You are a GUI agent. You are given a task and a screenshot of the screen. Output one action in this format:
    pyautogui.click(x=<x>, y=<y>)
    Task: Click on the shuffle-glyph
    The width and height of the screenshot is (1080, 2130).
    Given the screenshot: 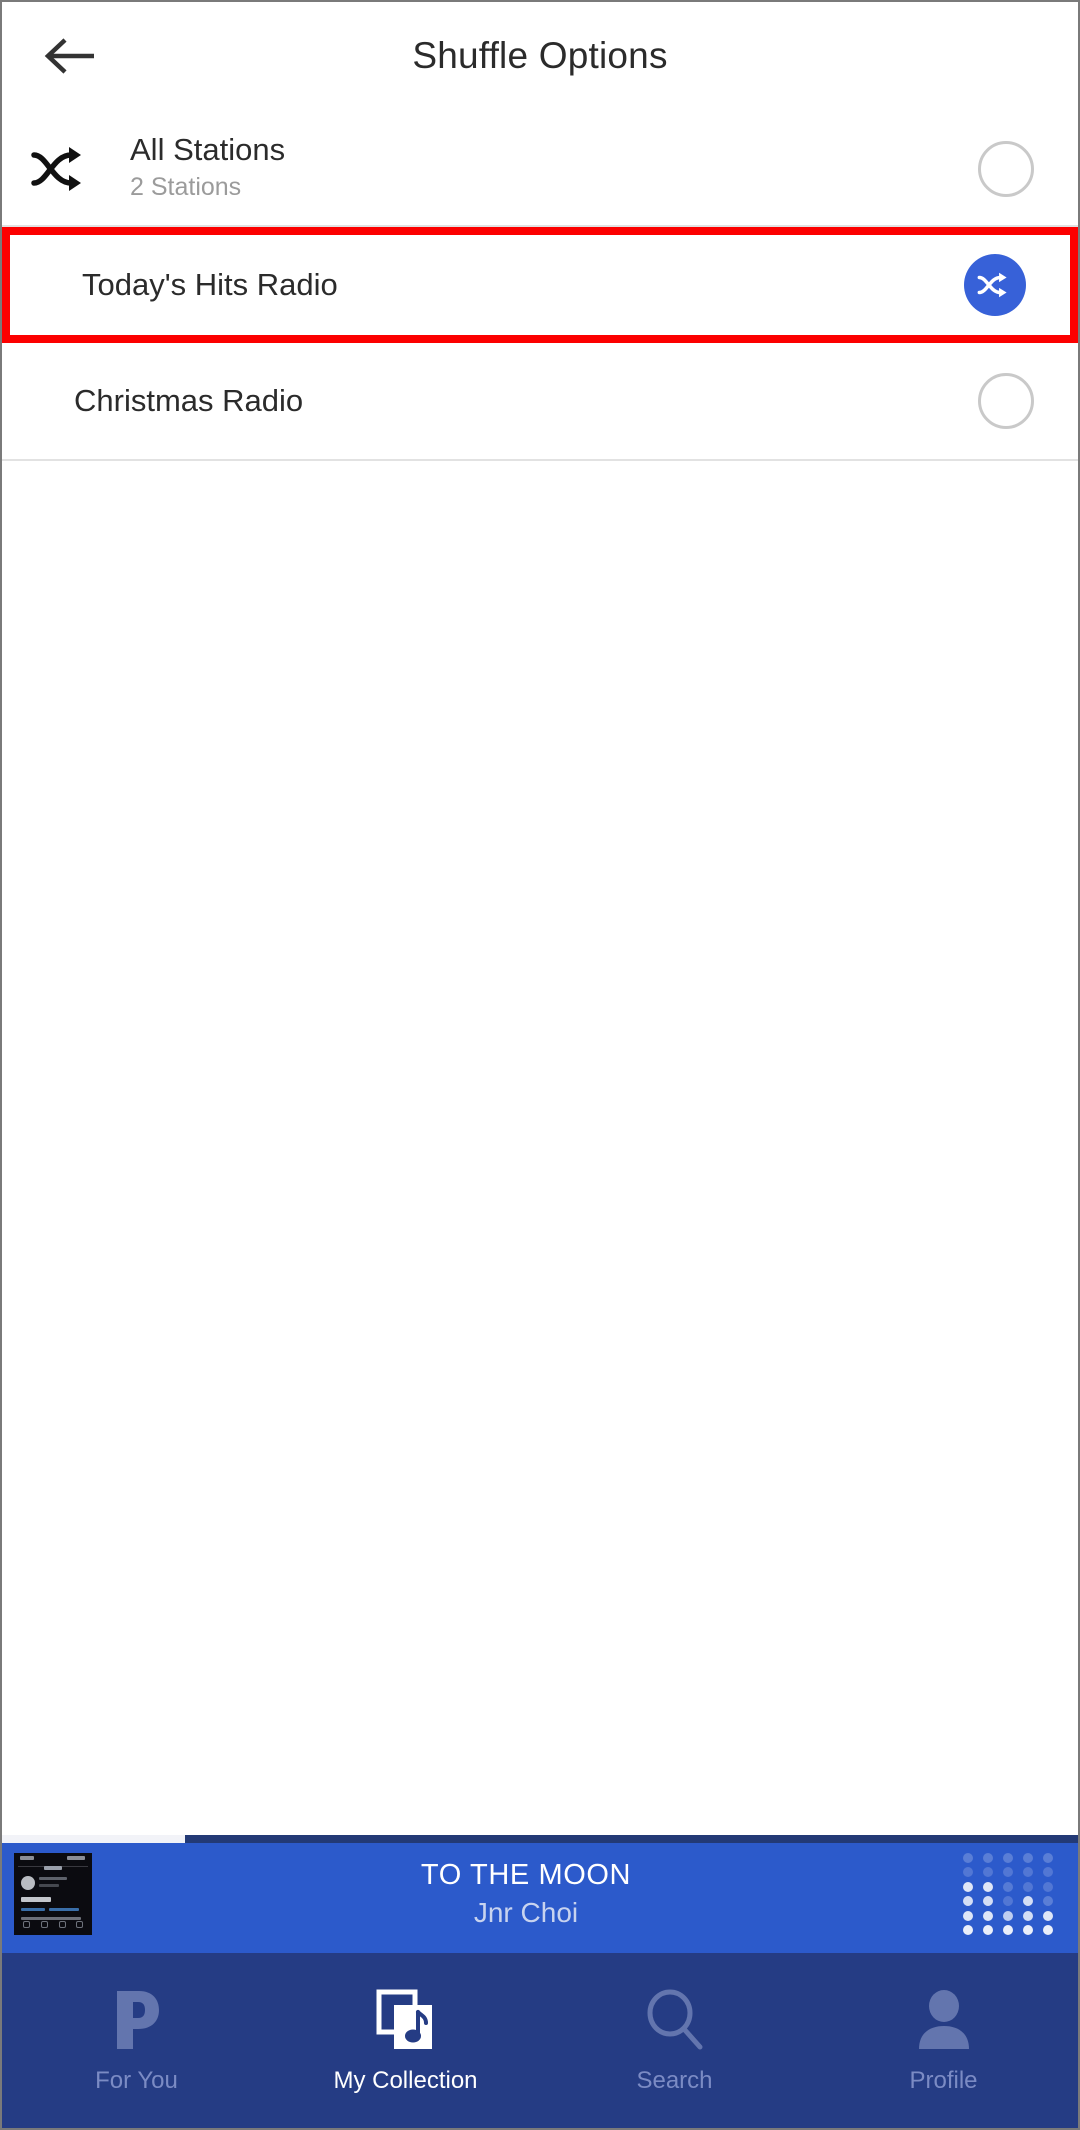 What is the action you would take?
    pyautogui.click(x=56, y=168)
    